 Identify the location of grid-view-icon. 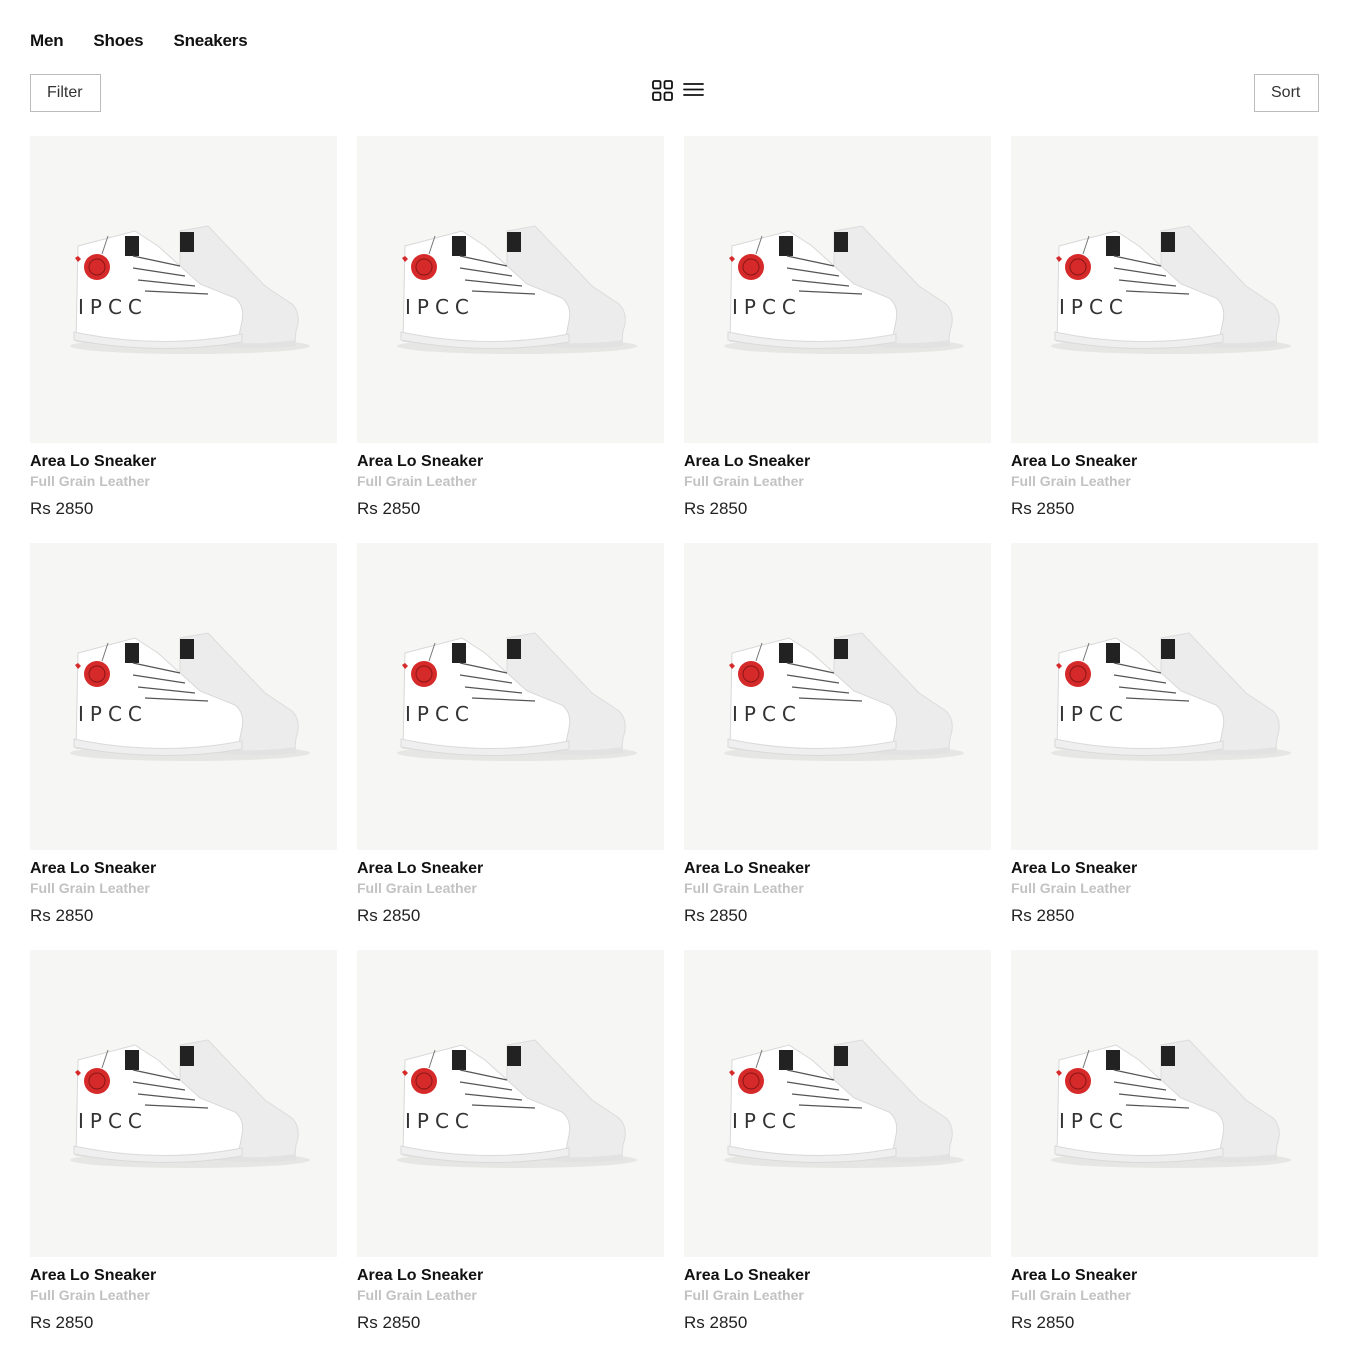
(662, 91).